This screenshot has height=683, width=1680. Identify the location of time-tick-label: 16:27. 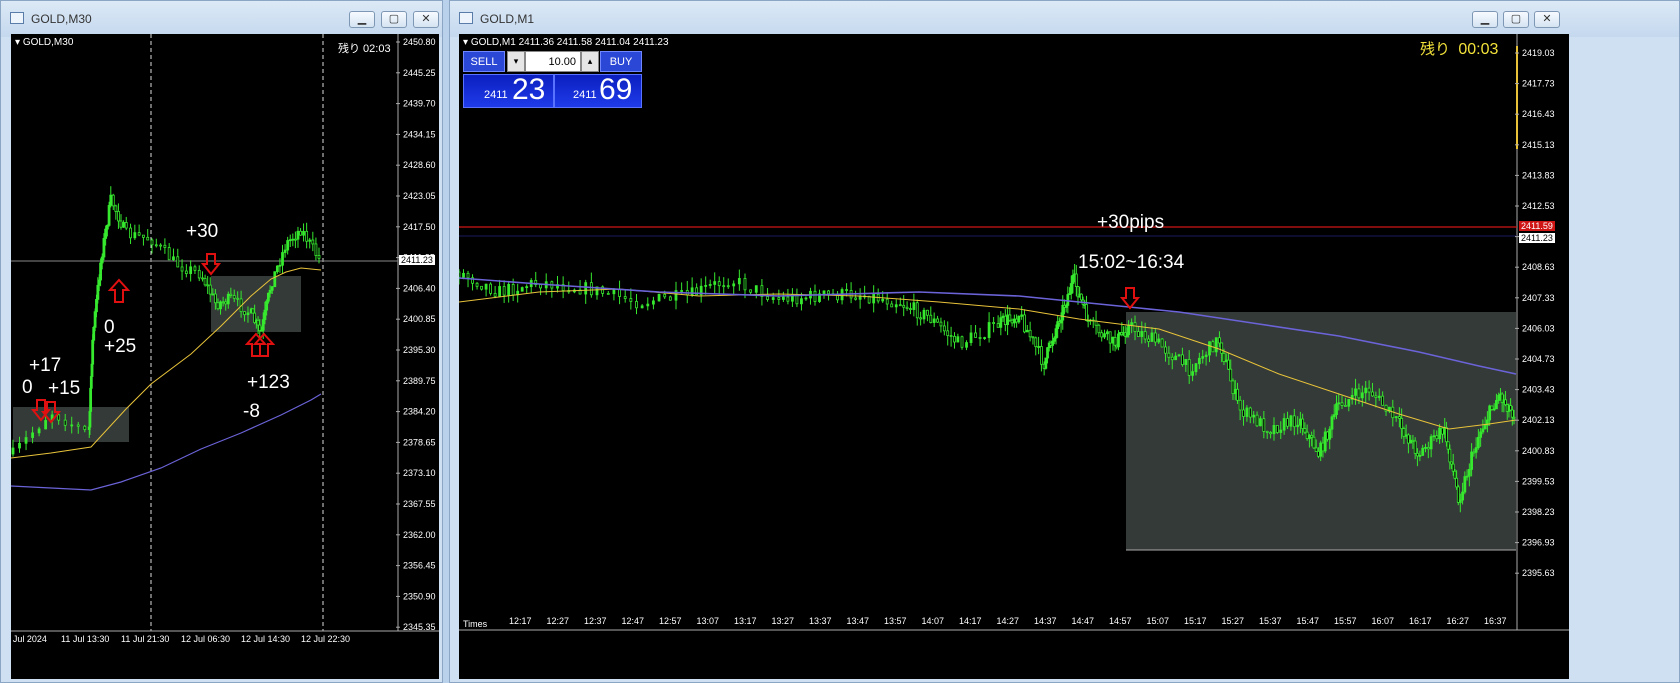
(1458, 621).